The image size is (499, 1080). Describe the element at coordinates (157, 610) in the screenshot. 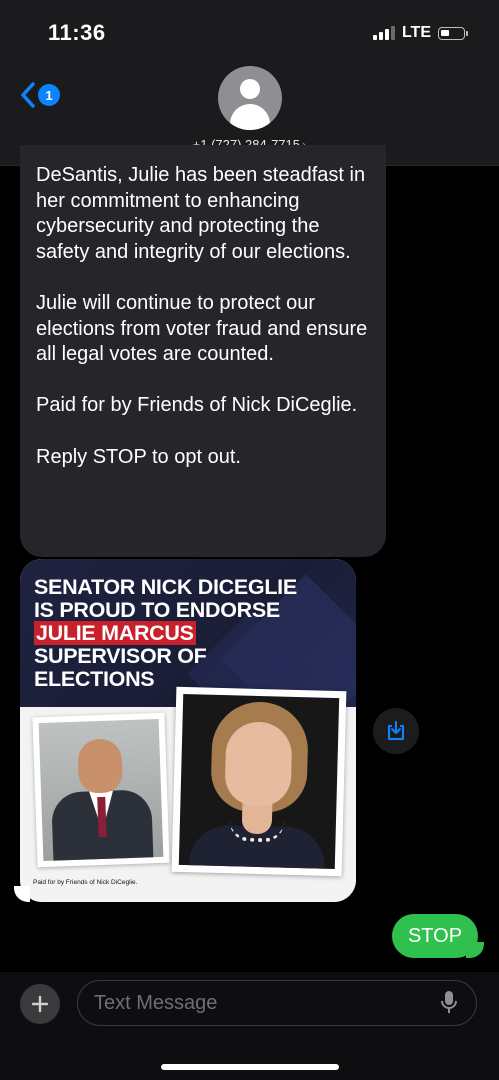

I see `poster-line: IS PROUD TO ENDORSE` at that location.